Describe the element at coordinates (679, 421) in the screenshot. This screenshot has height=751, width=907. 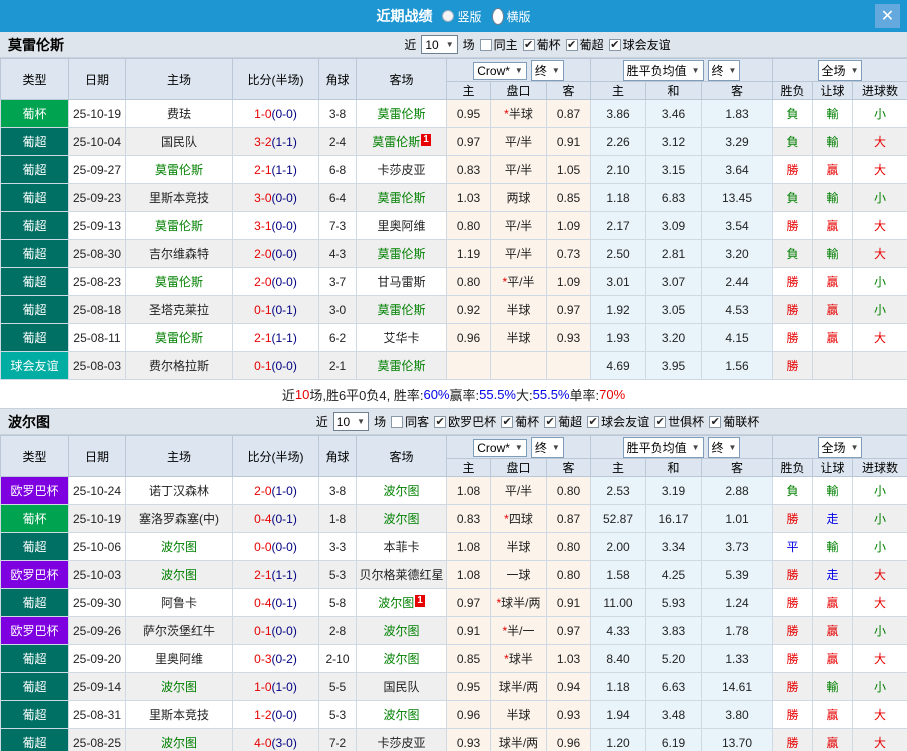
I see `filter-checkbox: ✔ 世俱杯` at that location.